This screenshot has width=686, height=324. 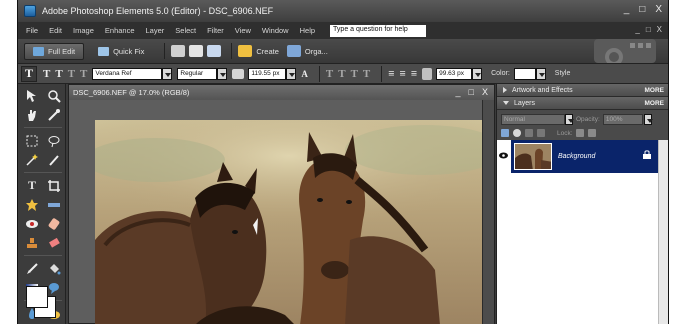 I want to click on document-minimize-button: _, so click(x=458, y=92).